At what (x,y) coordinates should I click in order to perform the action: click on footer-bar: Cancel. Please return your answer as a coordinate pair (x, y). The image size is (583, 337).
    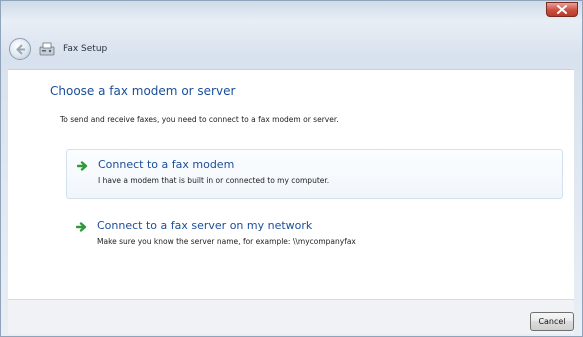
    Looking at the image, I should click on (291, 316).